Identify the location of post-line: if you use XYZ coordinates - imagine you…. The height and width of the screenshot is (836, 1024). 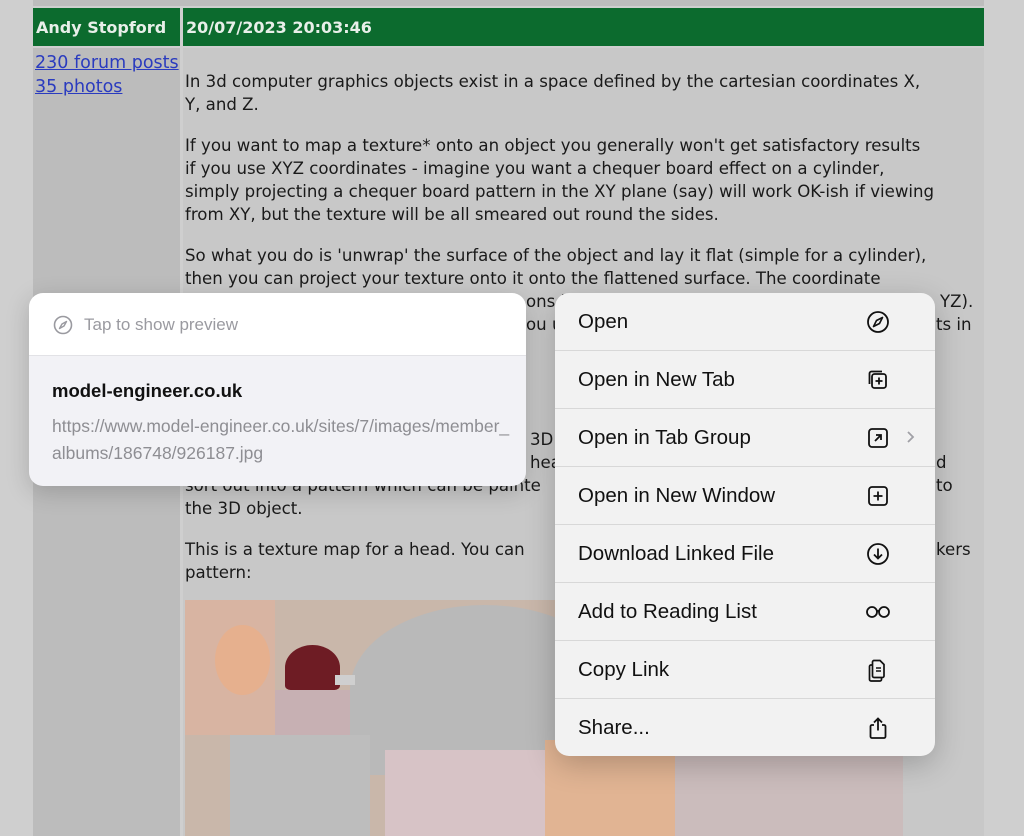
(535, 168).